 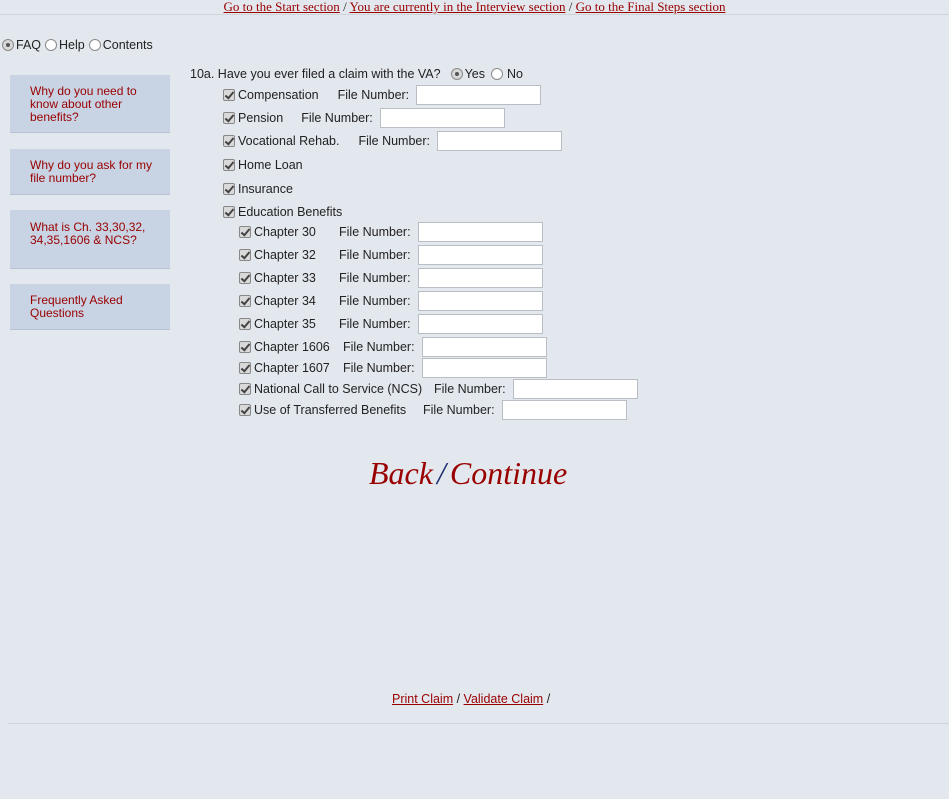 I want to click on chapter-32-checkbox, so click(x=245, y=255).